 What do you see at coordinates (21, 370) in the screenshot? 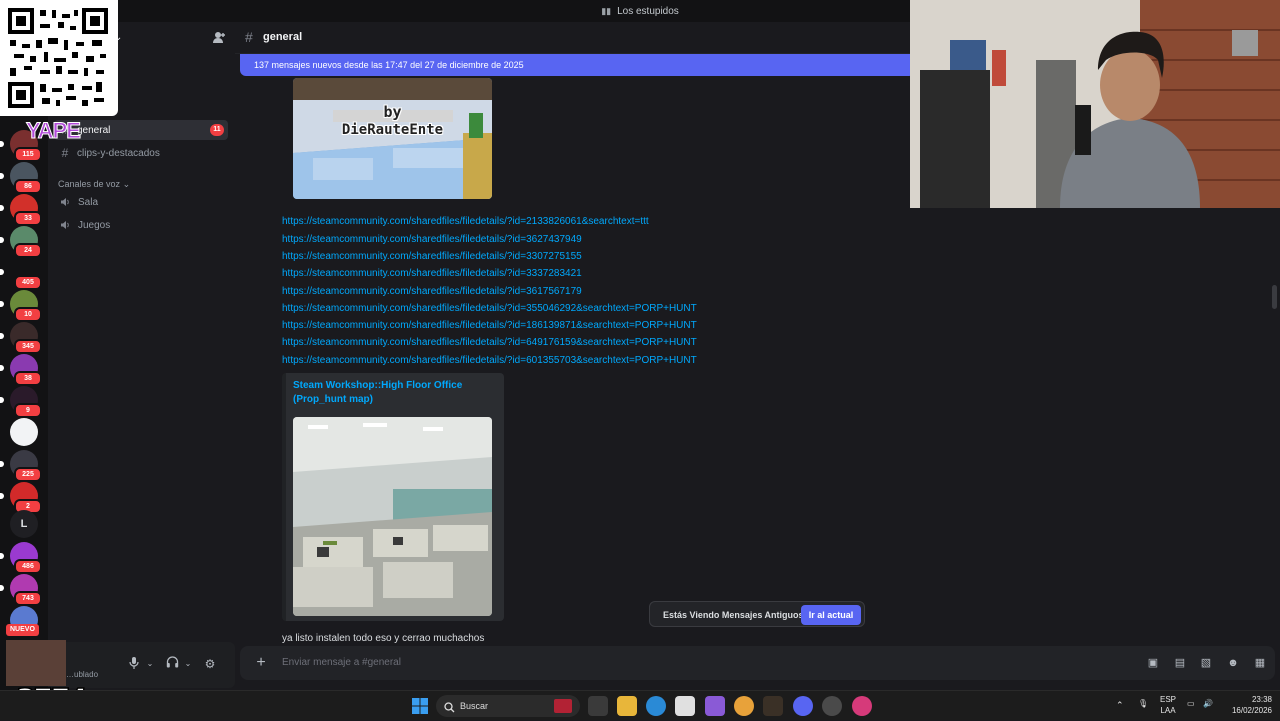
I see `server-icon: 38` at bounding box center [21, 370].